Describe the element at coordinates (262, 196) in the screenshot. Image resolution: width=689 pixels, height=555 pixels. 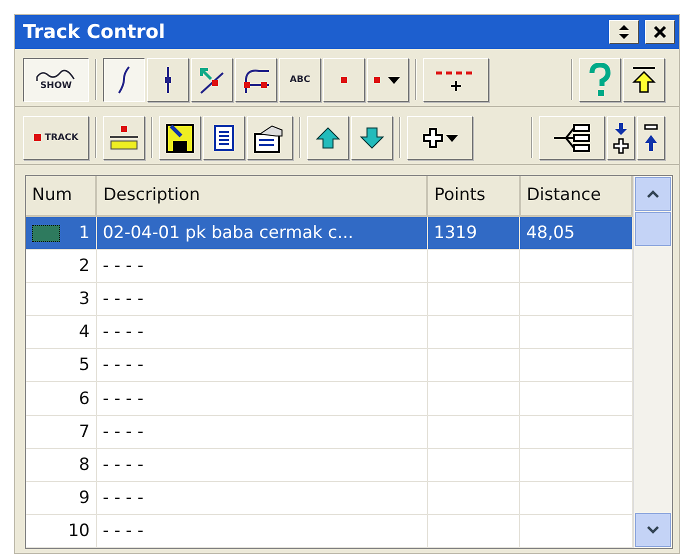
I see `column-header: Description` at that location.